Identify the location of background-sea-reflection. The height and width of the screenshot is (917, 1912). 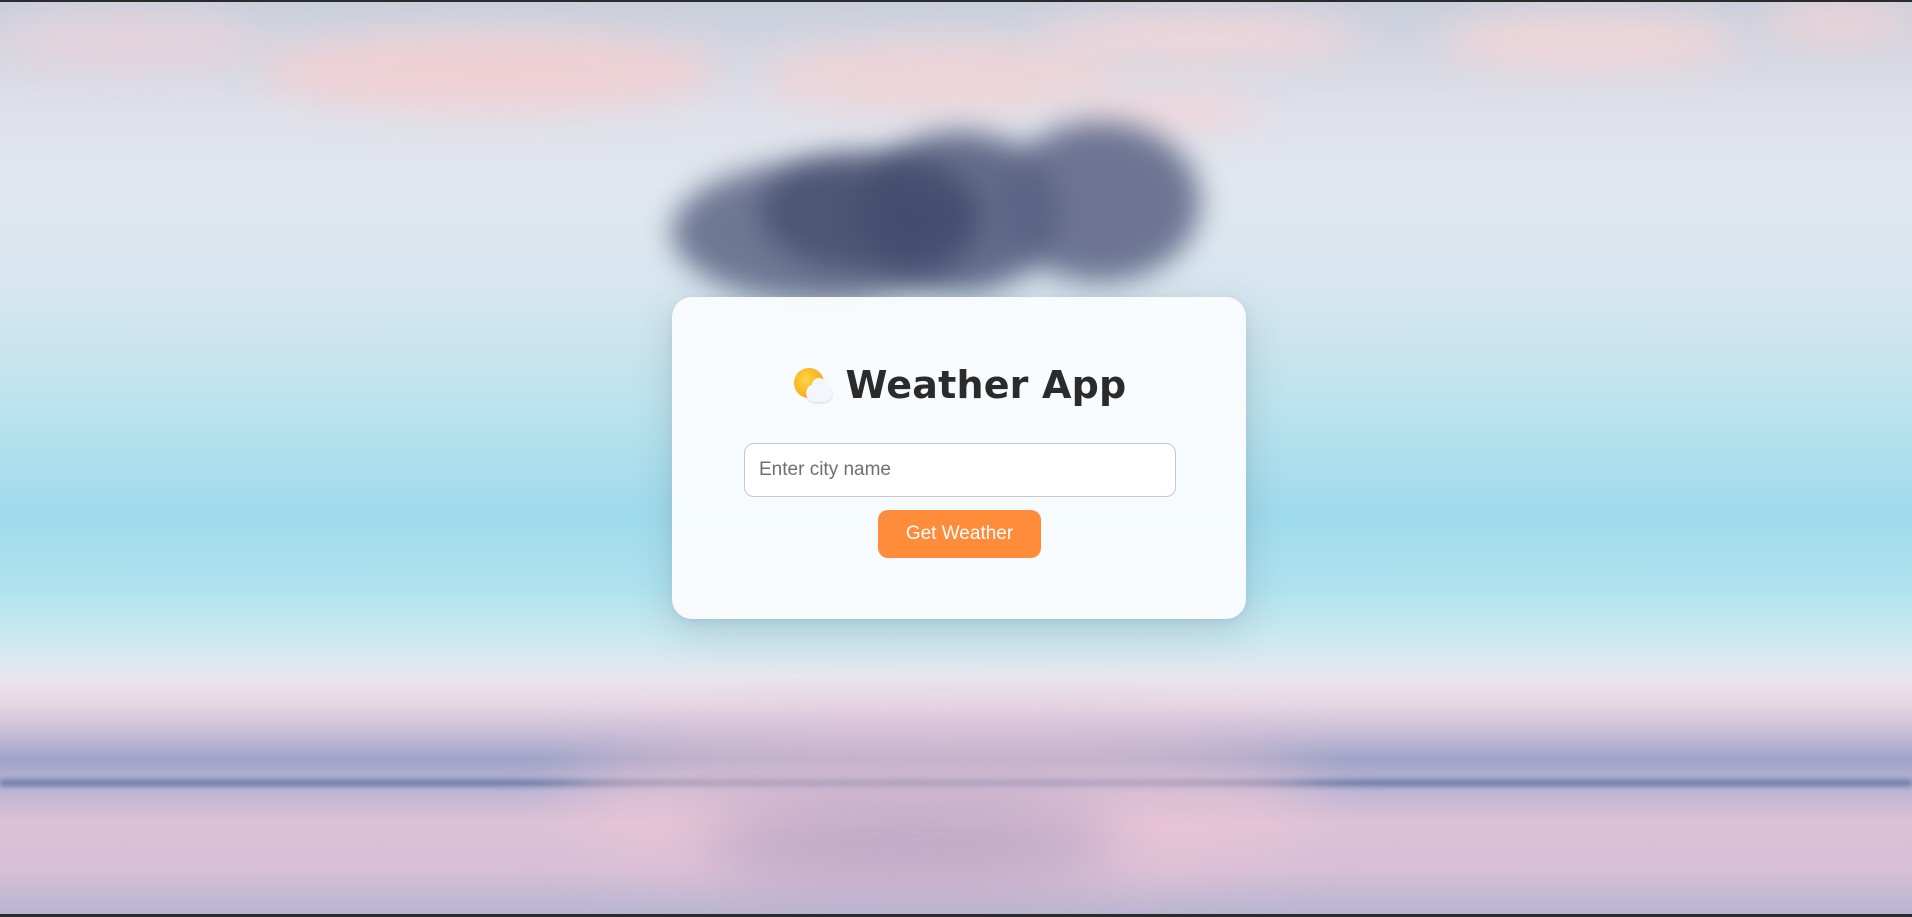
(910, 842).